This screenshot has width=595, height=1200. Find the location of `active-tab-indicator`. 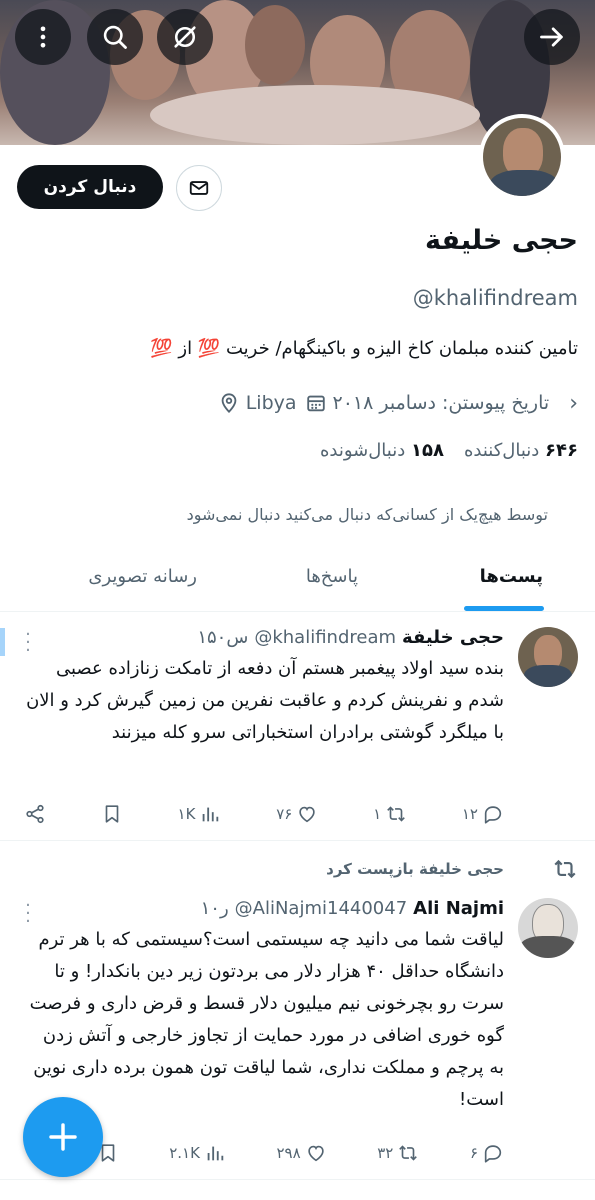

active-tab-indicator is located at coordinates (504, 608).